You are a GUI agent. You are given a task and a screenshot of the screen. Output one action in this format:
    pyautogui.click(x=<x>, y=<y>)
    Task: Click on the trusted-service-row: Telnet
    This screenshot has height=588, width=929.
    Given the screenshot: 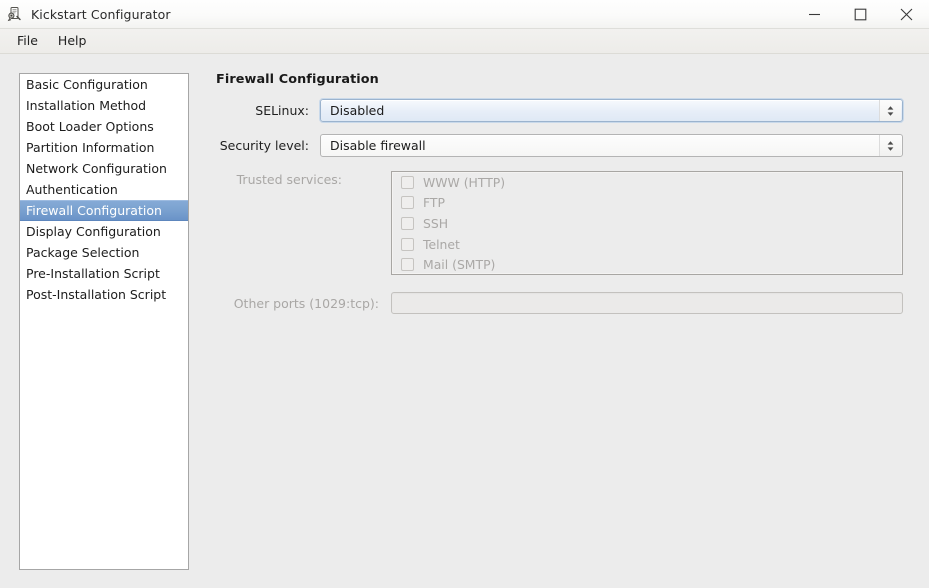 What is the action you would take?
    pyautogui.click(x=647, y=244)
    